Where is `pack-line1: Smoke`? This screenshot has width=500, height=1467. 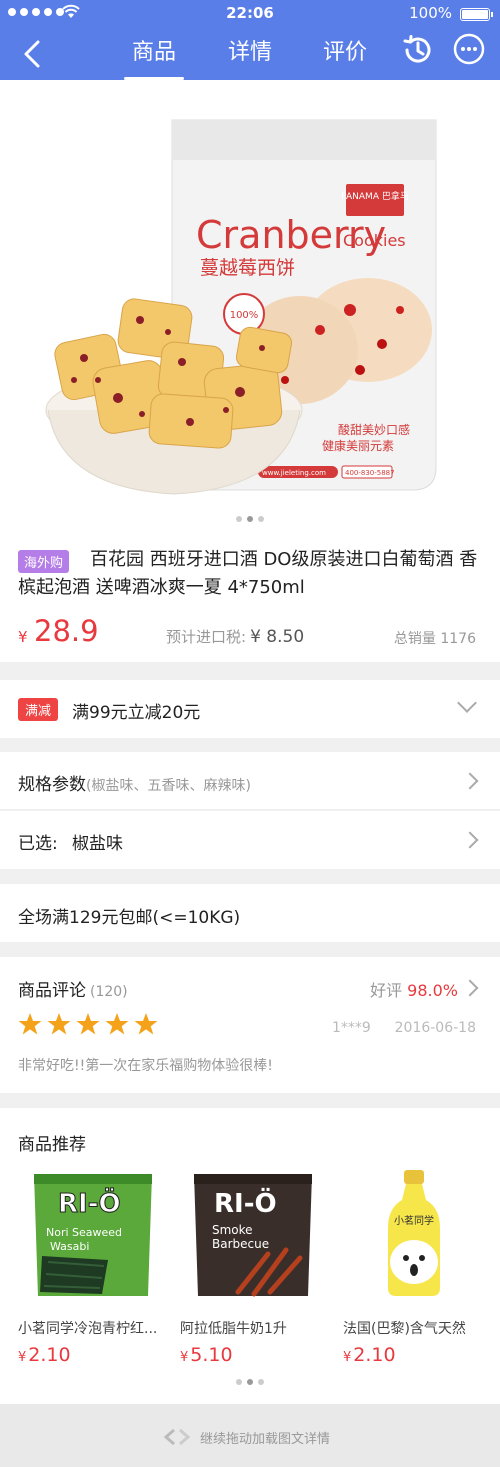
pack-line1: Smoke is located at coordinates (232, 1230).